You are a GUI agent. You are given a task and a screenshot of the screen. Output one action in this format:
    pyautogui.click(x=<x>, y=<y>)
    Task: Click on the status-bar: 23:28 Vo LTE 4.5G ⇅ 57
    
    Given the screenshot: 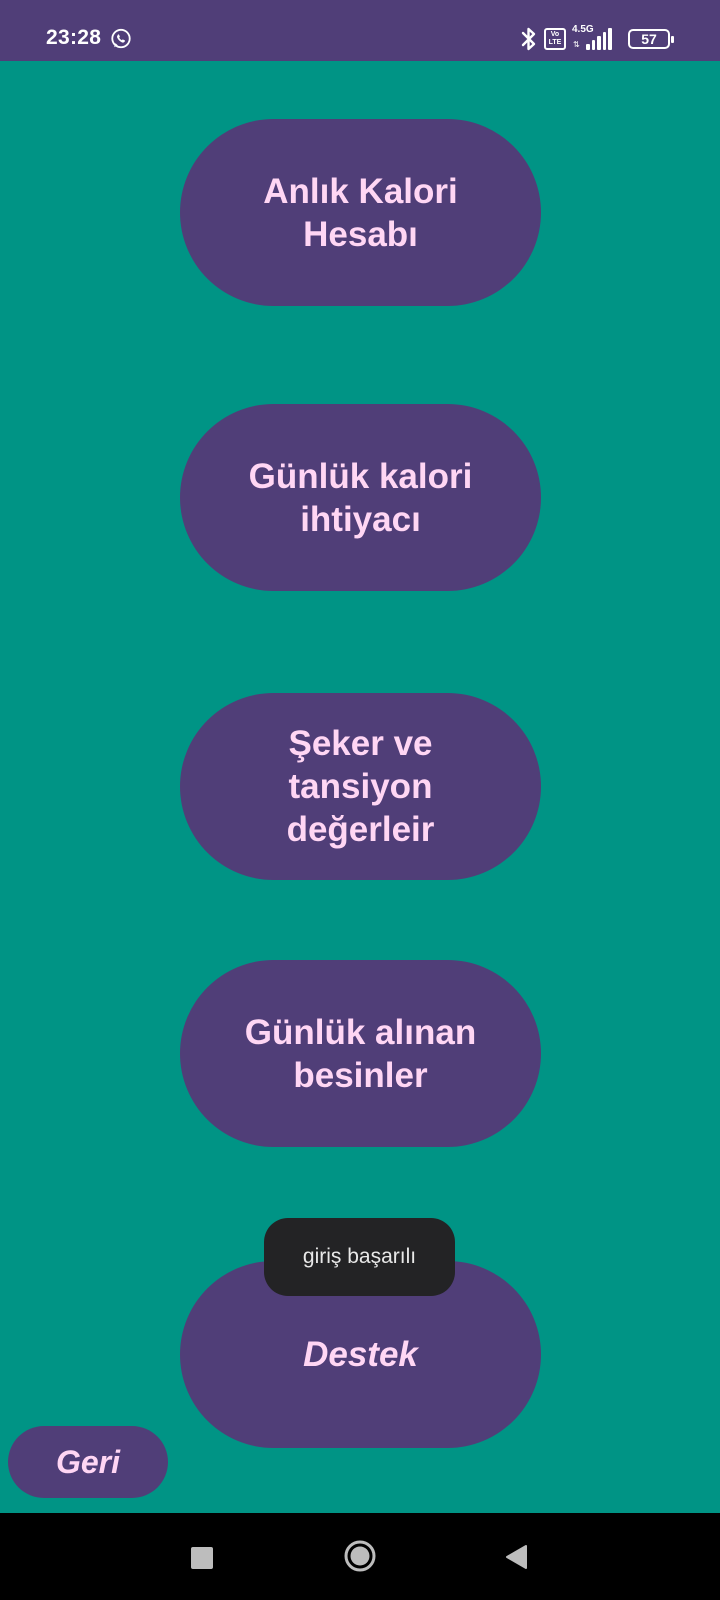 What is the action you would take?
    pyautogui.click(x=360, y=30)
    